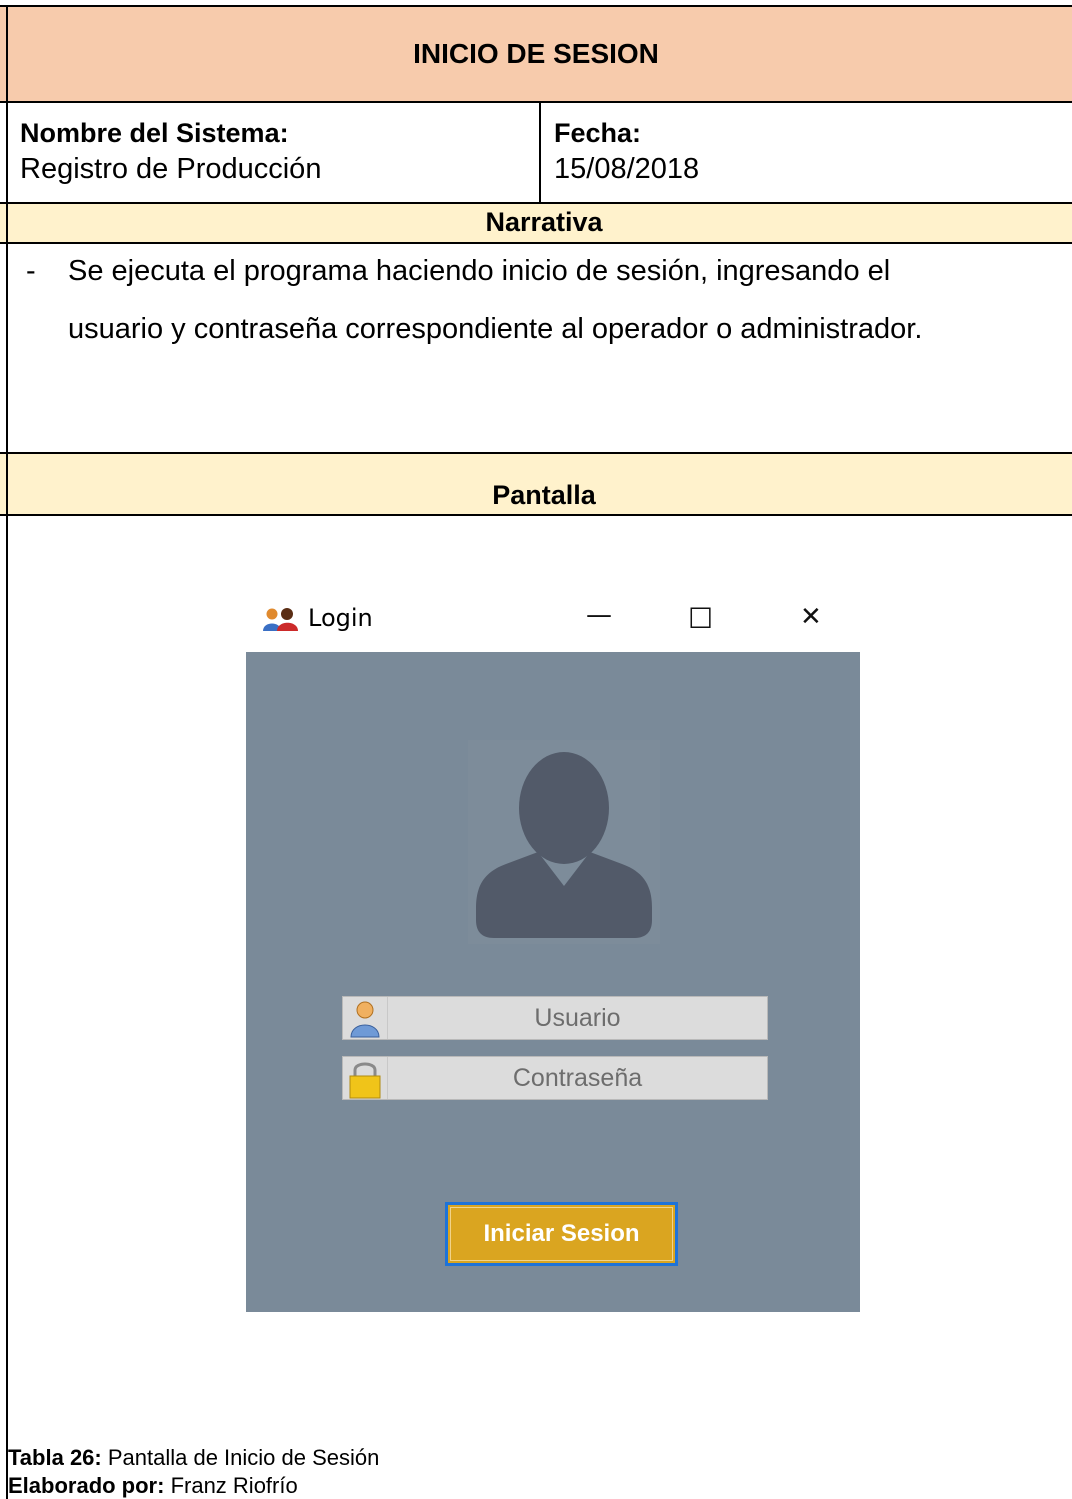  I want to click on system-name-label: Nombre del Sistema:, so click(154, 133).